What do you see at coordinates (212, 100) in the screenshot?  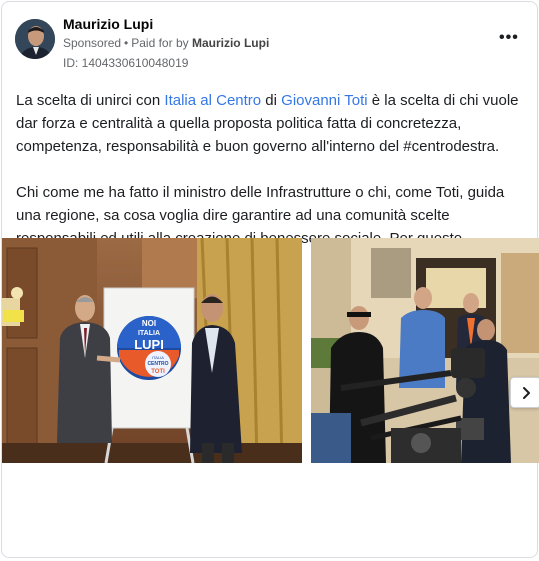 I see `link-italia-al-centro: Italia al Centro` at bounding box center [212, 100].